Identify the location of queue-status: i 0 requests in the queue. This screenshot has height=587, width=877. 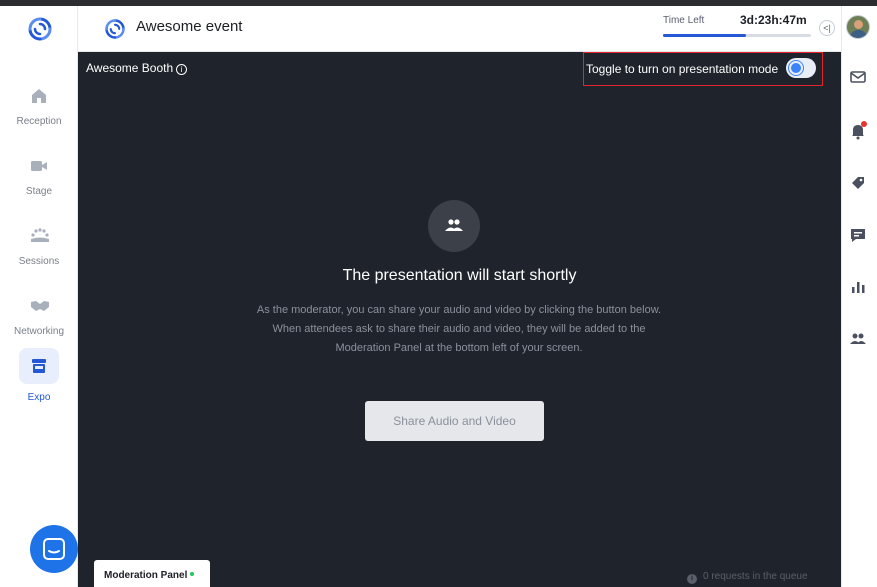
(747, 577).